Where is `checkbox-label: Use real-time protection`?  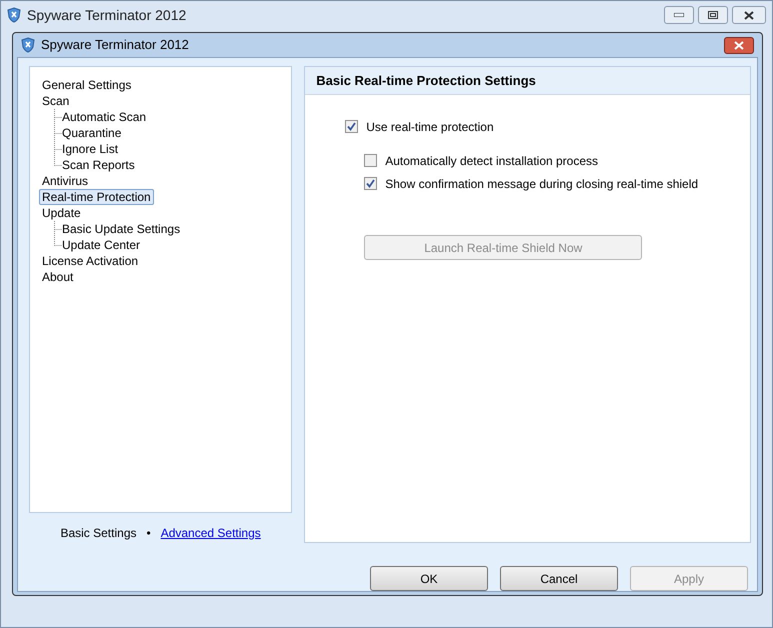
checkbox-label: Use real-time protection is located at coordinates (430, 127).